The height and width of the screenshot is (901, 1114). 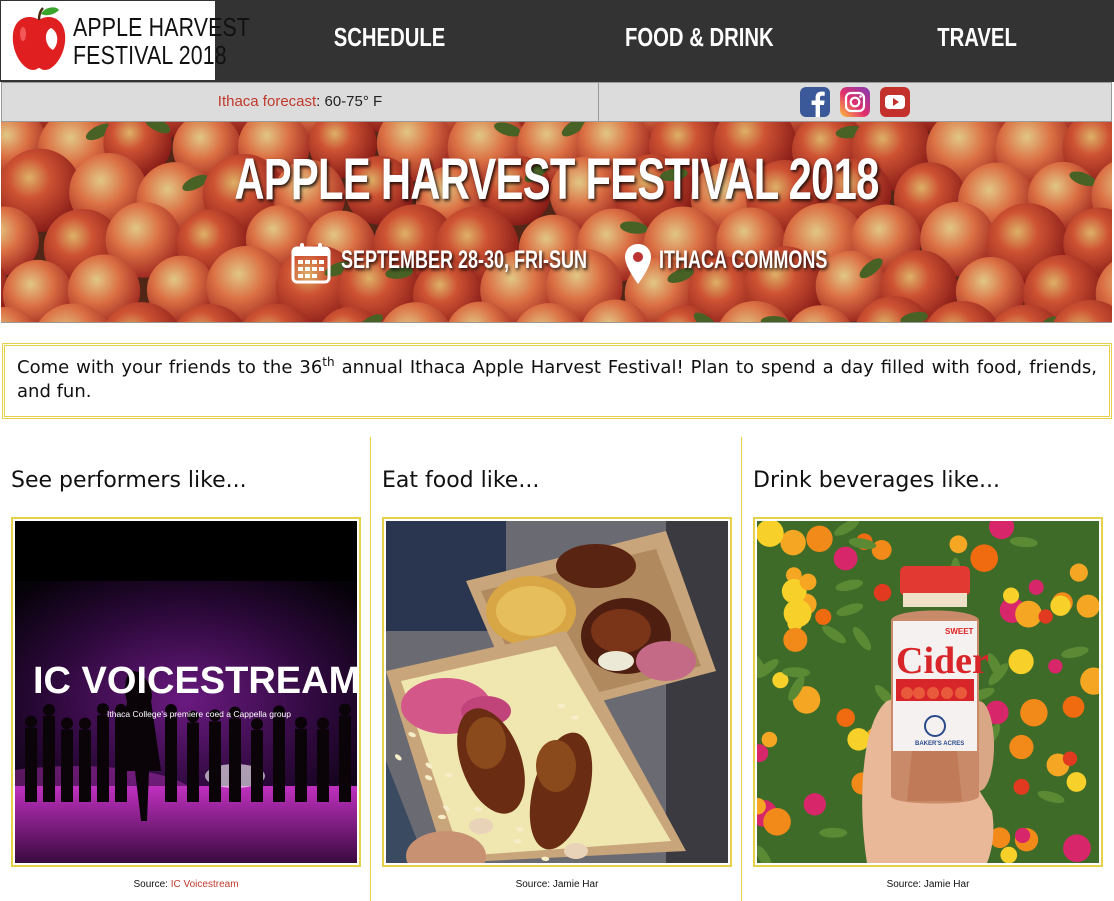 I want to click on weather-forecast: Ithaca forecast: 60-75° F, so click(x=300, y=101).